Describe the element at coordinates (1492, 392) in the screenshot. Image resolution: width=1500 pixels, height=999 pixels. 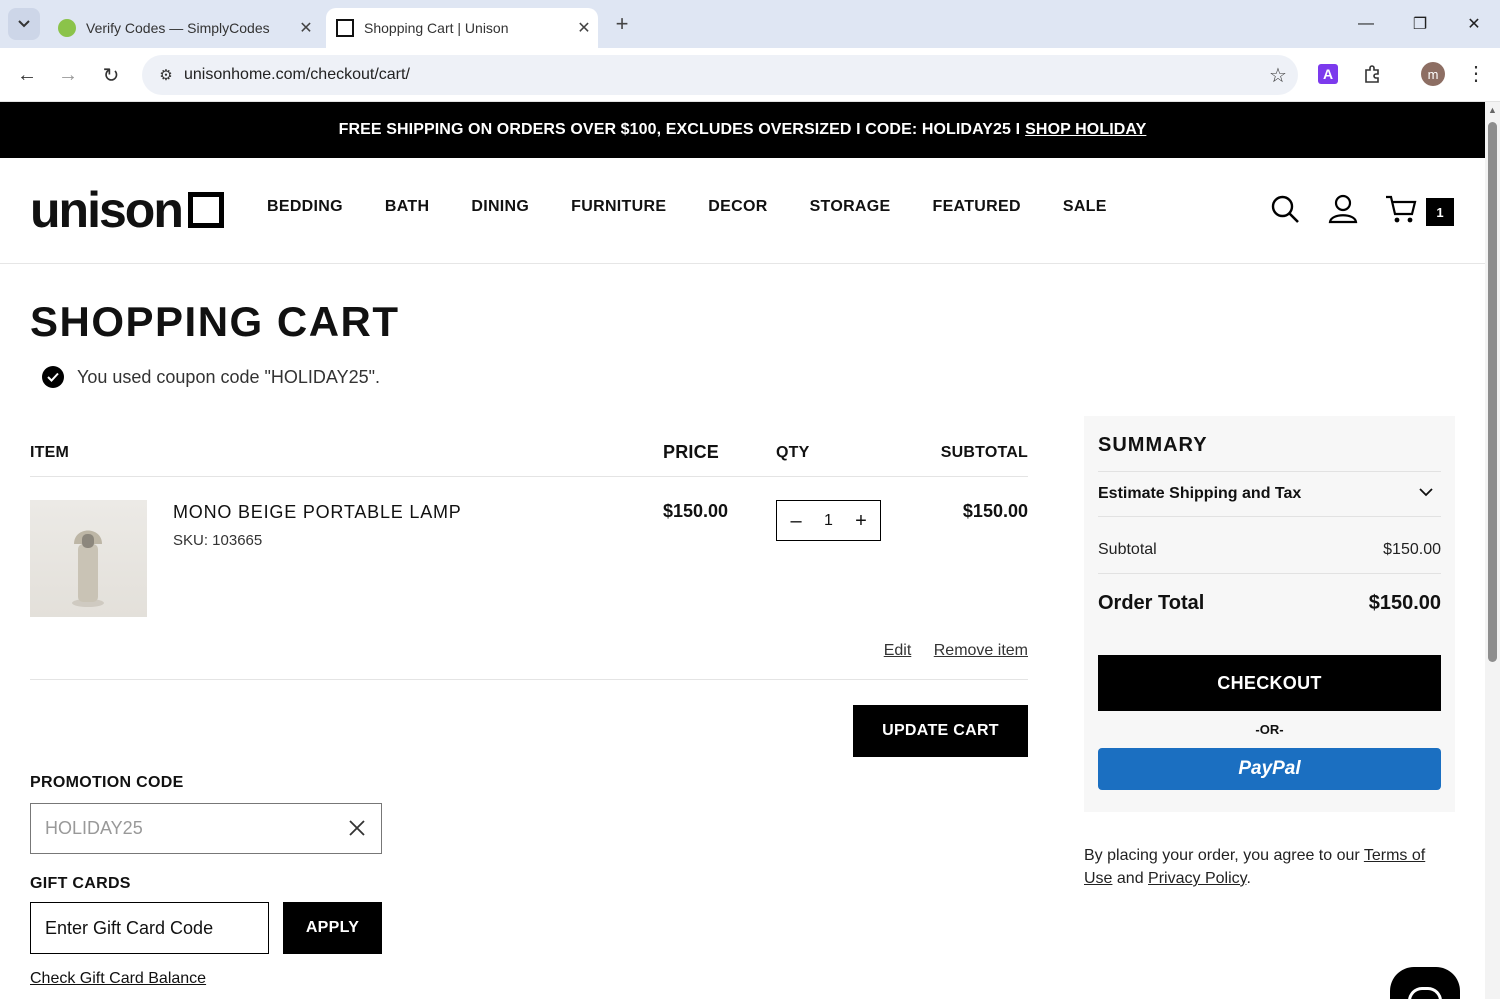
I see `scrollbar-thumb` at that location.